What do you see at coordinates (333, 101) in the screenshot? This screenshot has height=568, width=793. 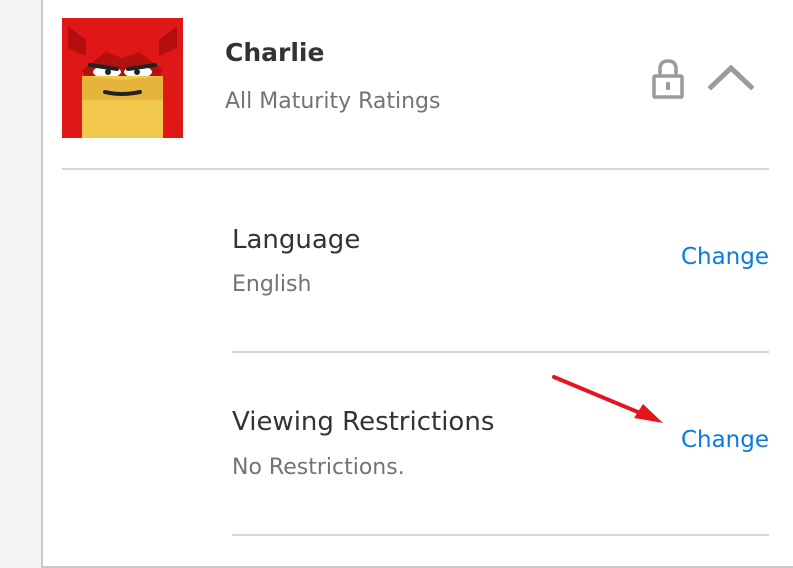 I see `maturity-rating: All Maturity Ratings` at bounding box center [333, 101].